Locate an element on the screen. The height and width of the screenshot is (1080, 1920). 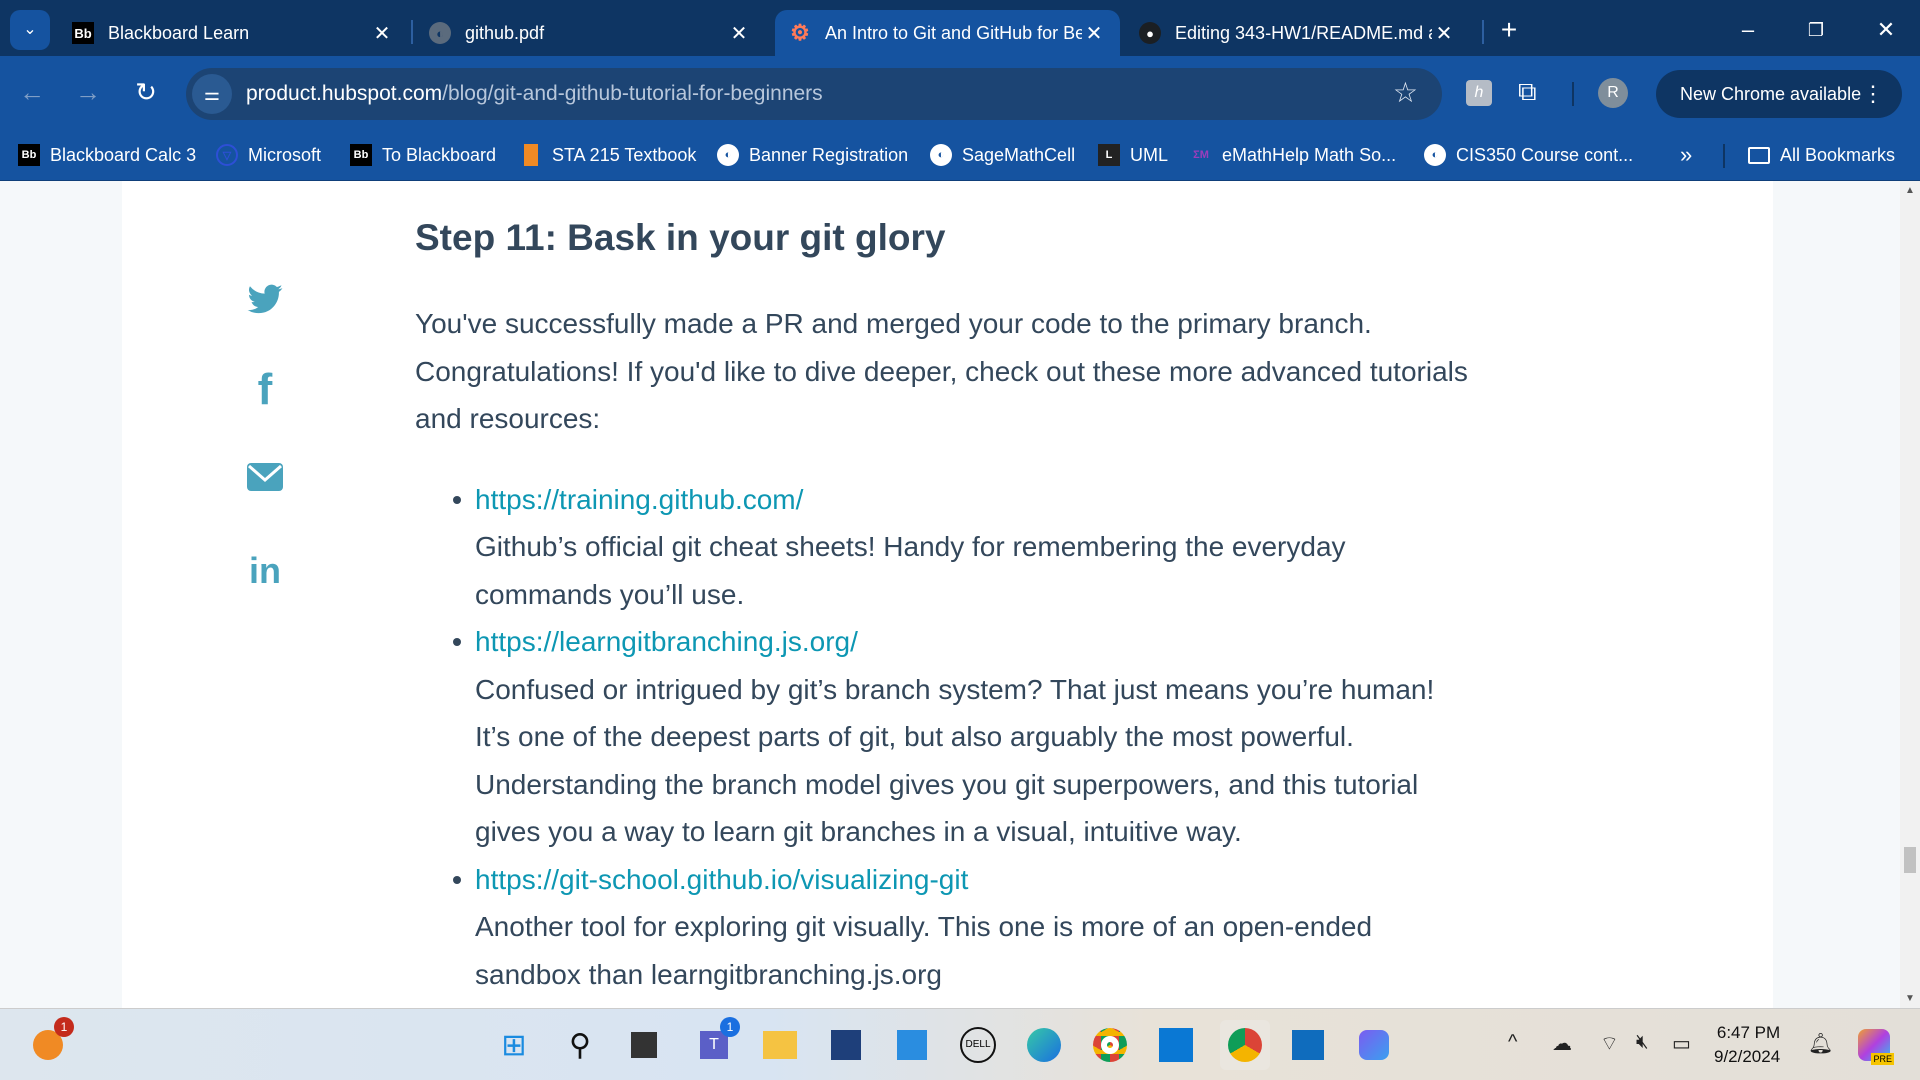
forward-button: → is located at coordinates (88, 92).